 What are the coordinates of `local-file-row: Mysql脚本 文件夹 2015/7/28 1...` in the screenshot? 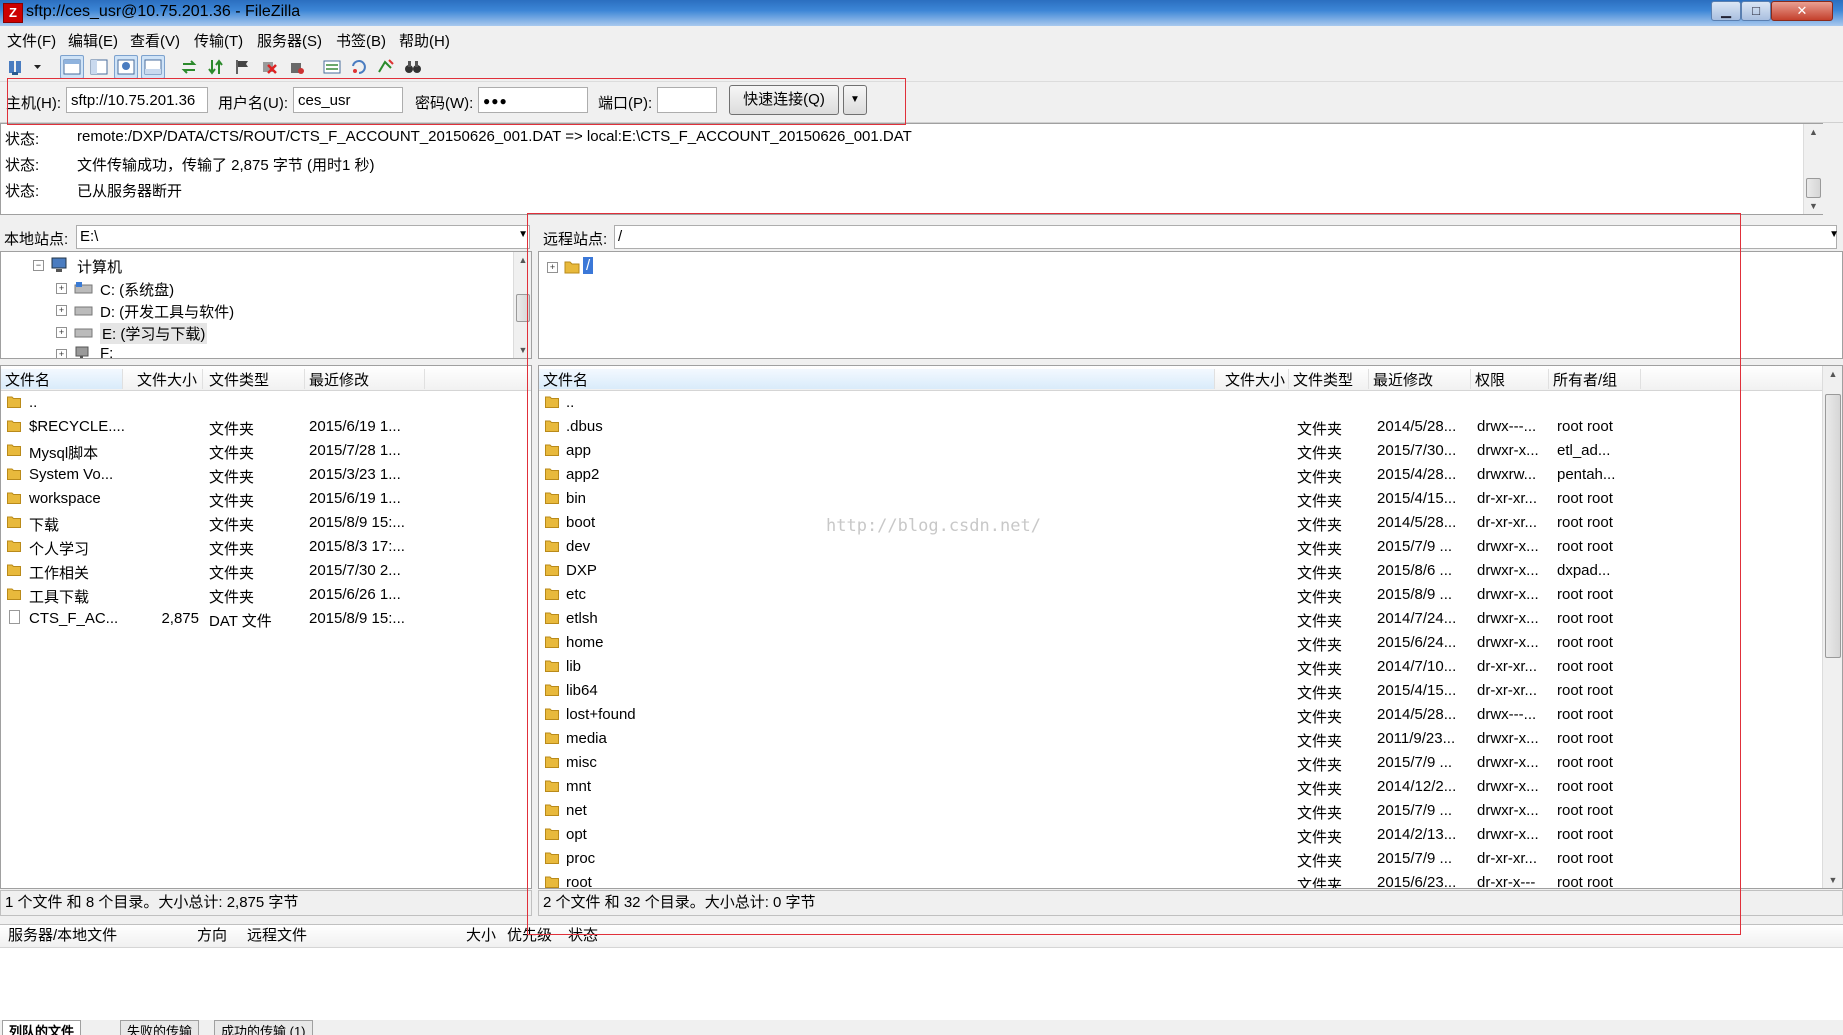 It's located at (266, 451).